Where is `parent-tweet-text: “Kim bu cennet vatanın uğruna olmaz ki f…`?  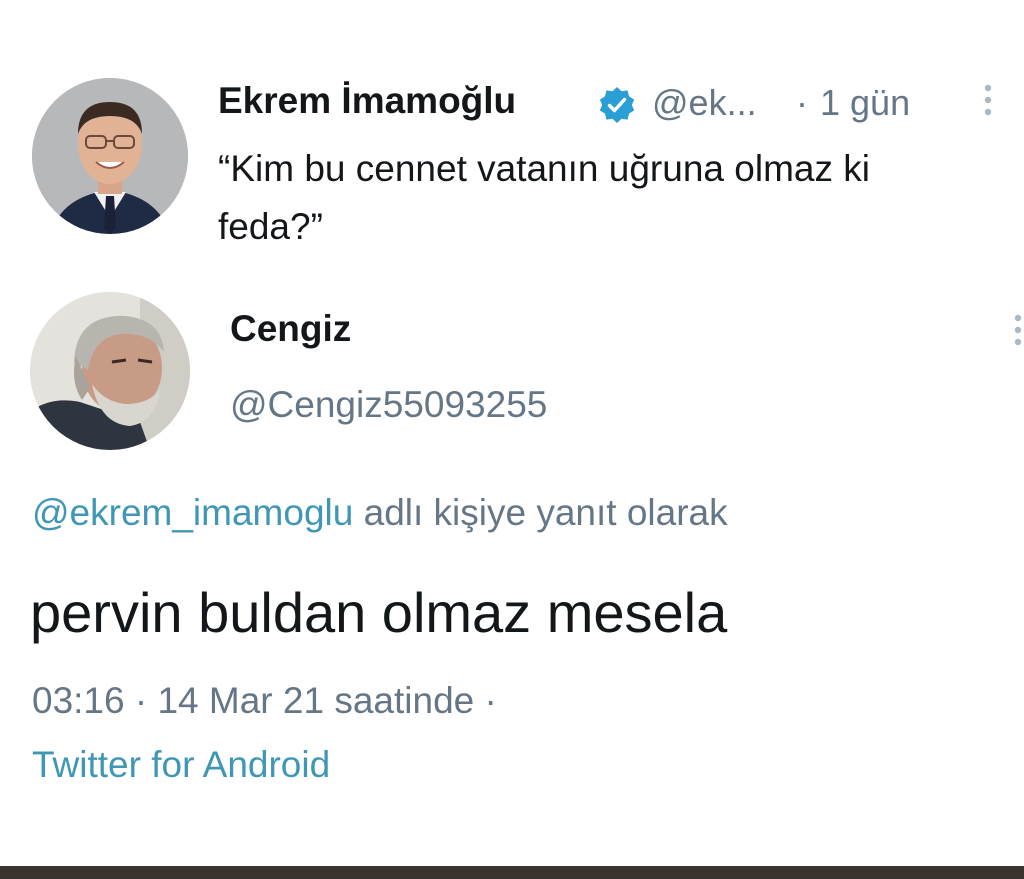 parent-tweet-text: “Kim bu cennet vatanın uğruna olmaz ki f… is located at coordinates (544, 197).